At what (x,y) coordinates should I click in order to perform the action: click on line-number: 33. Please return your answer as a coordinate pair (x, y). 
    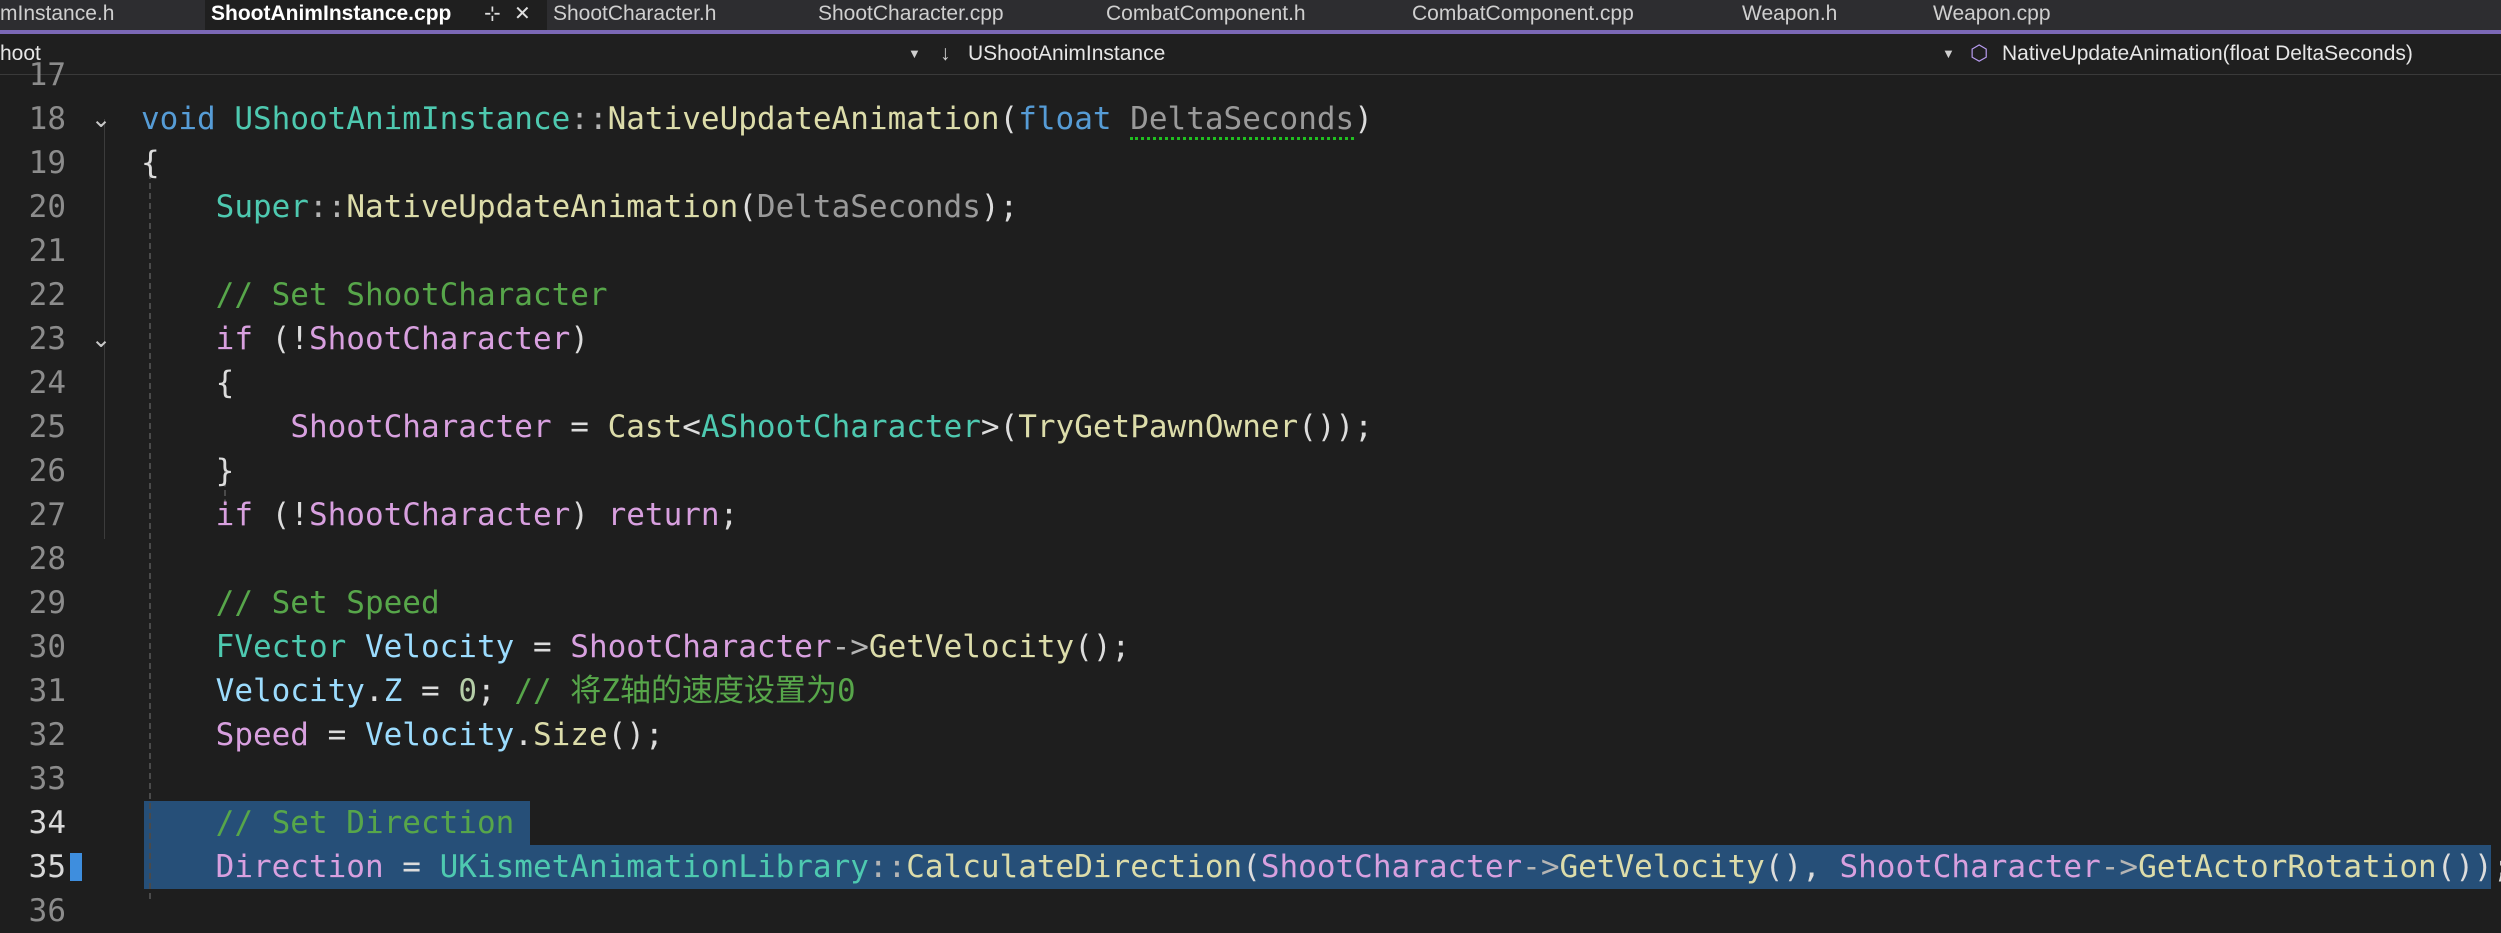
    Looking at the image, I should click on (47, 779).